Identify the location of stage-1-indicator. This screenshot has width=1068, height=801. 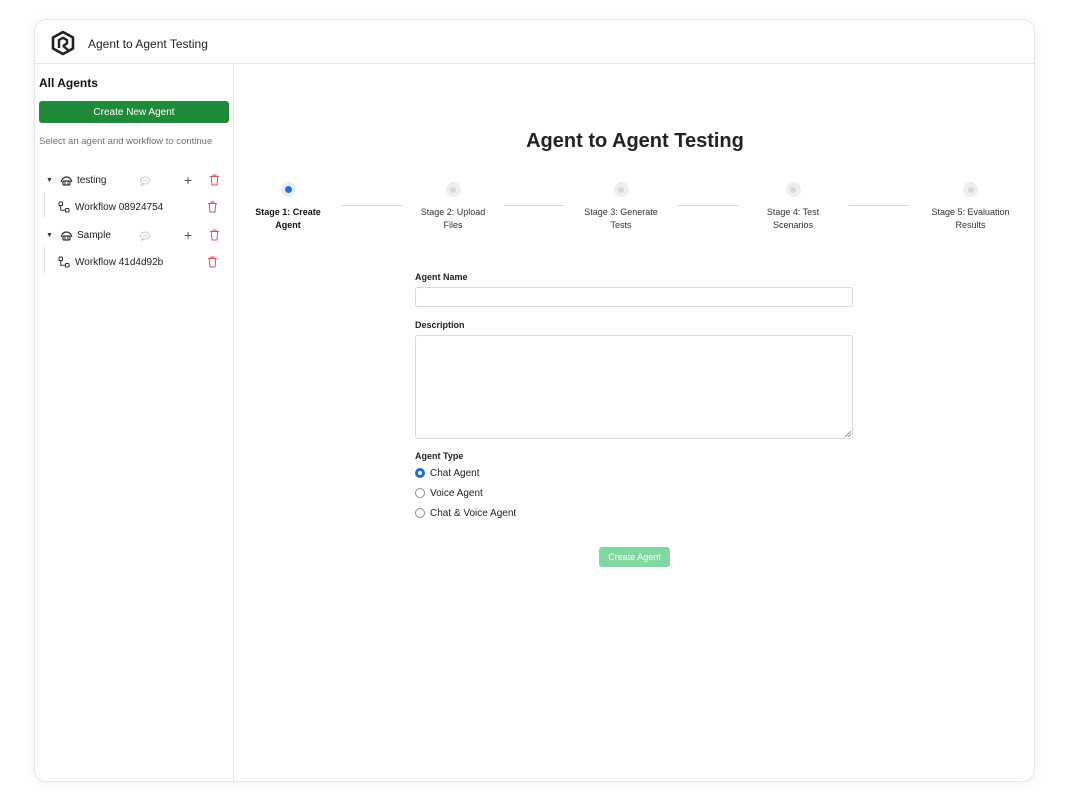
(288, 189).